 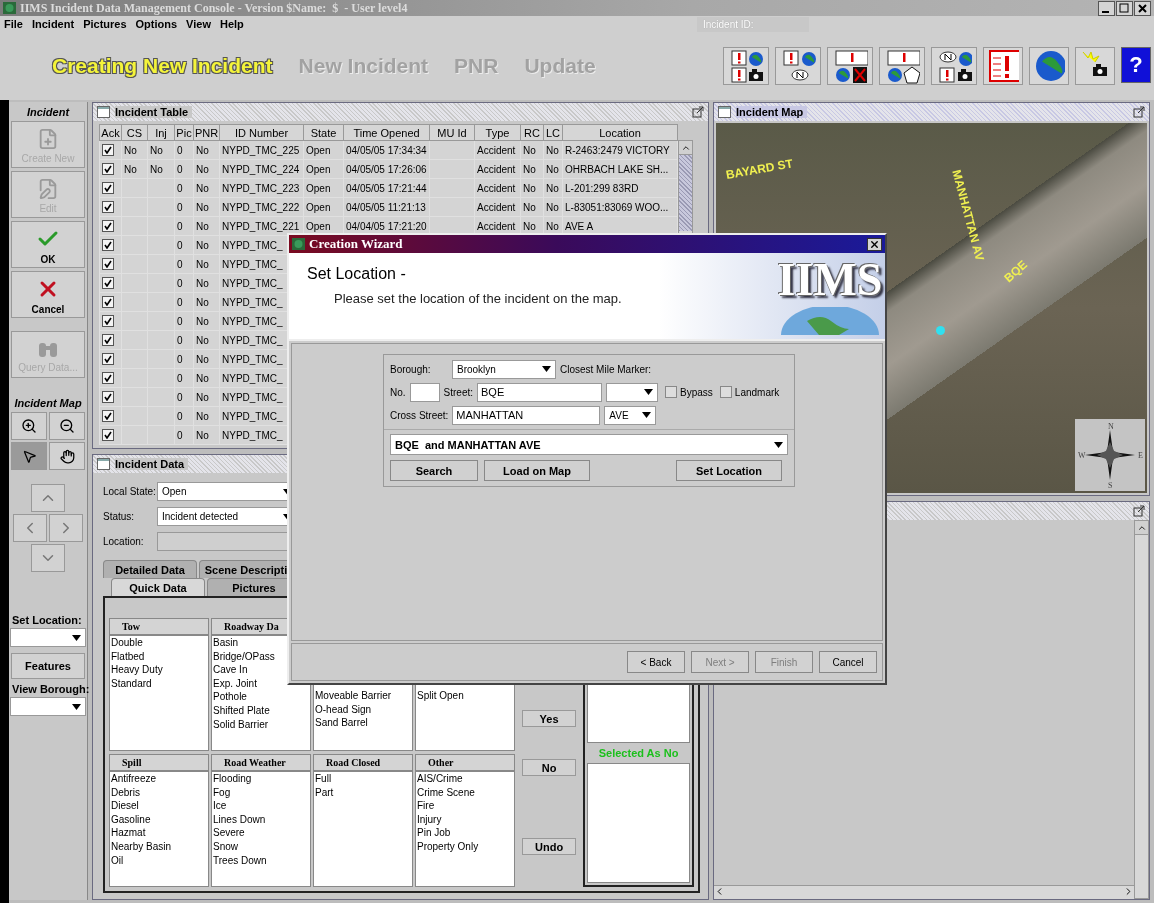 What do you see at coordinates (465, 806) in the screenshot?
I see `list-item: Fire` at bounding box center [465, 806].